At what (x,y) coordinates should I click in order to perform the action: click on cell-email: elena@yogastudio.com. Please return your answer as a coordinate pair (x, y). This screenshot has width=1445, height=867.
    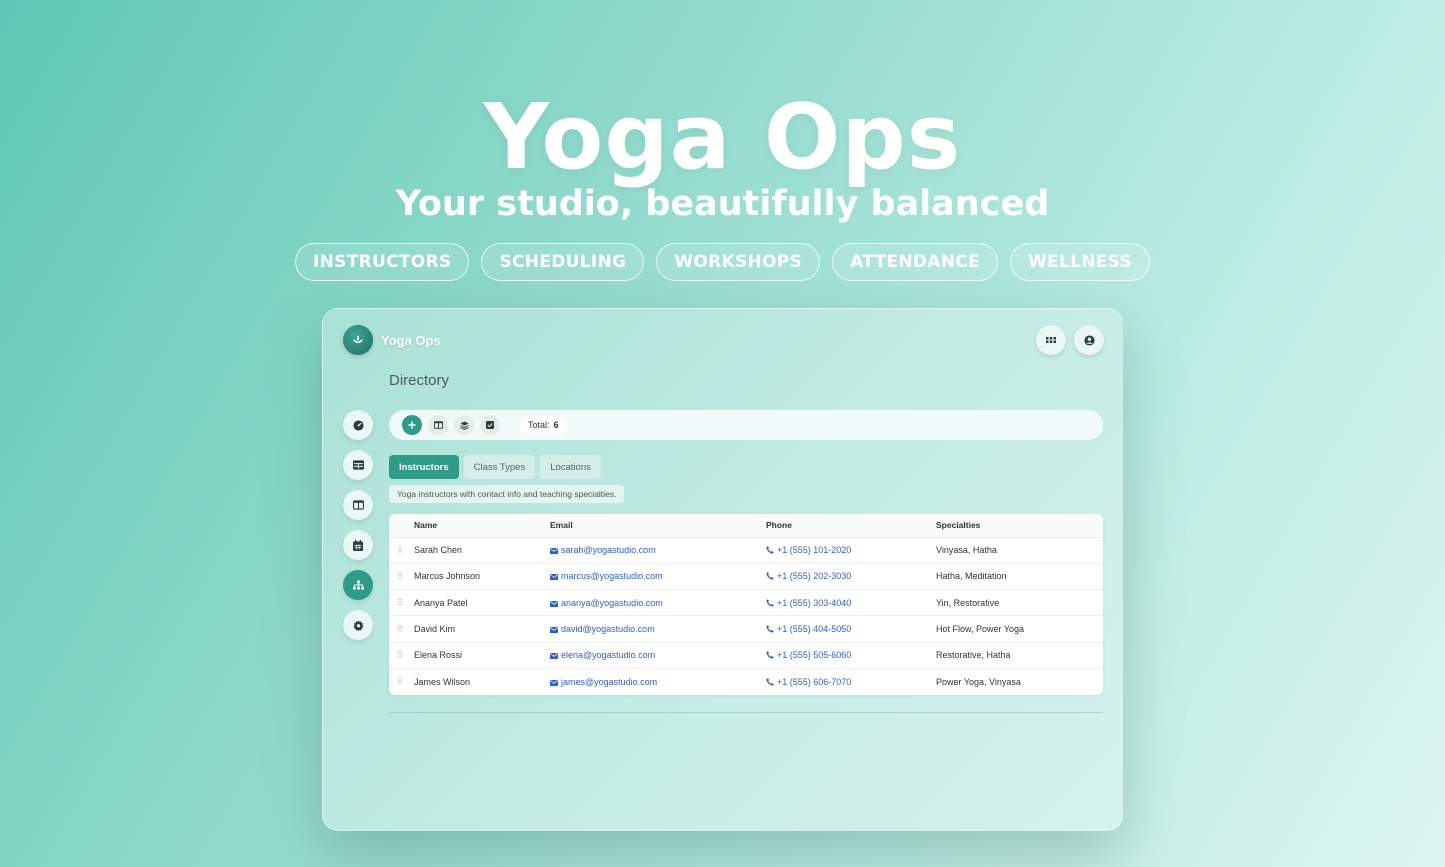
    Looking at the image, I should click on (658, 655).